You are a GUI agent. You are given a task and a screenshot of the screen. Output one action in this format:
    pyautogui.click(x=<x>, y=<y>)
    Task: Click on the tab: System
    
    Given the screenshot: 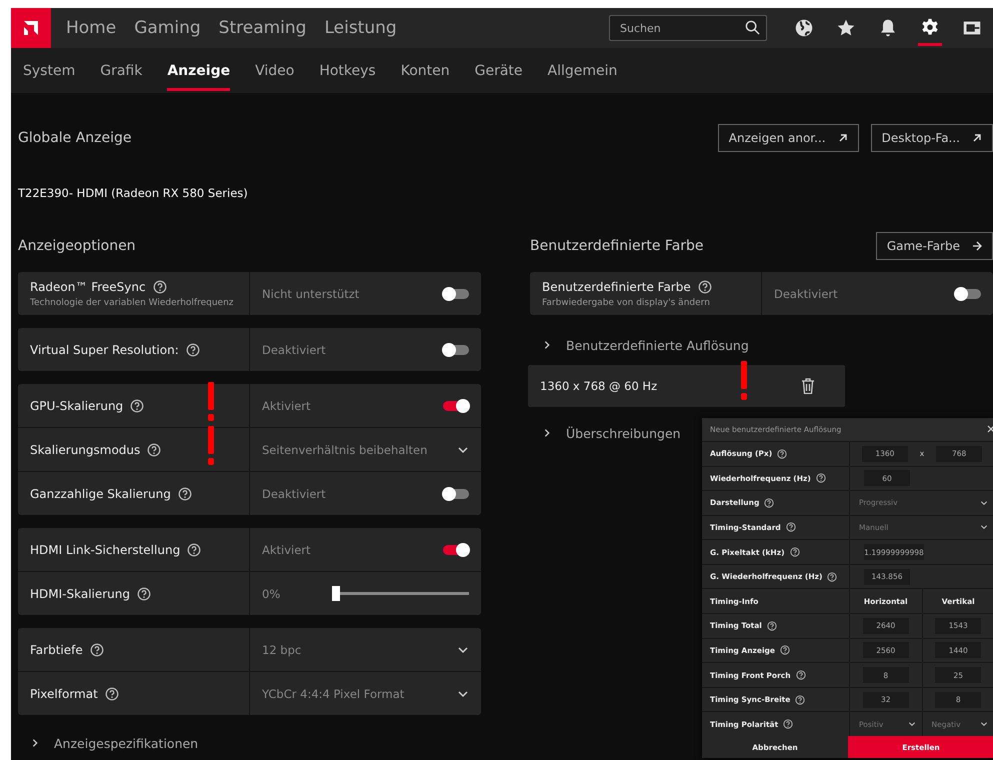 What is the action you would take?
    pyautogui.click(x=49, y=70)
    